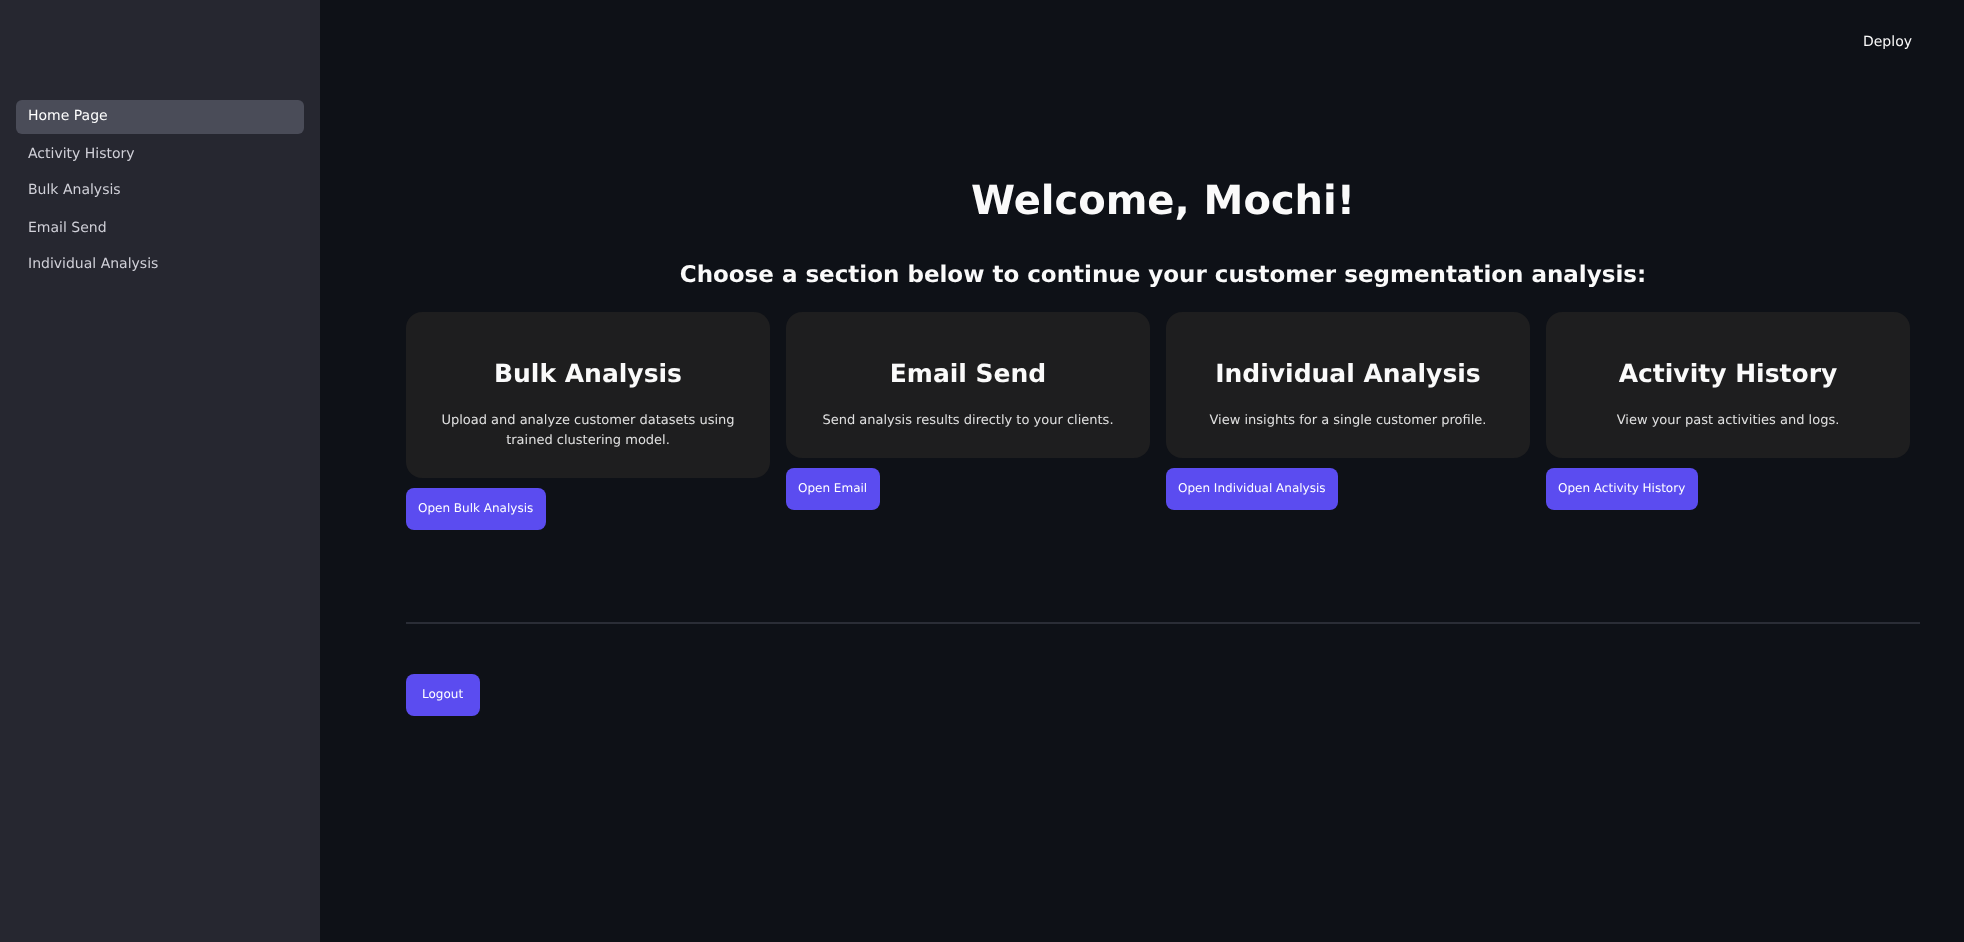 The height and width of the screenshot is (942, 1964). What do you see at coordinates (588, 373) in the screenshot?
I see `card-title: Bulk Analysis` at bounding box center [588, 373].